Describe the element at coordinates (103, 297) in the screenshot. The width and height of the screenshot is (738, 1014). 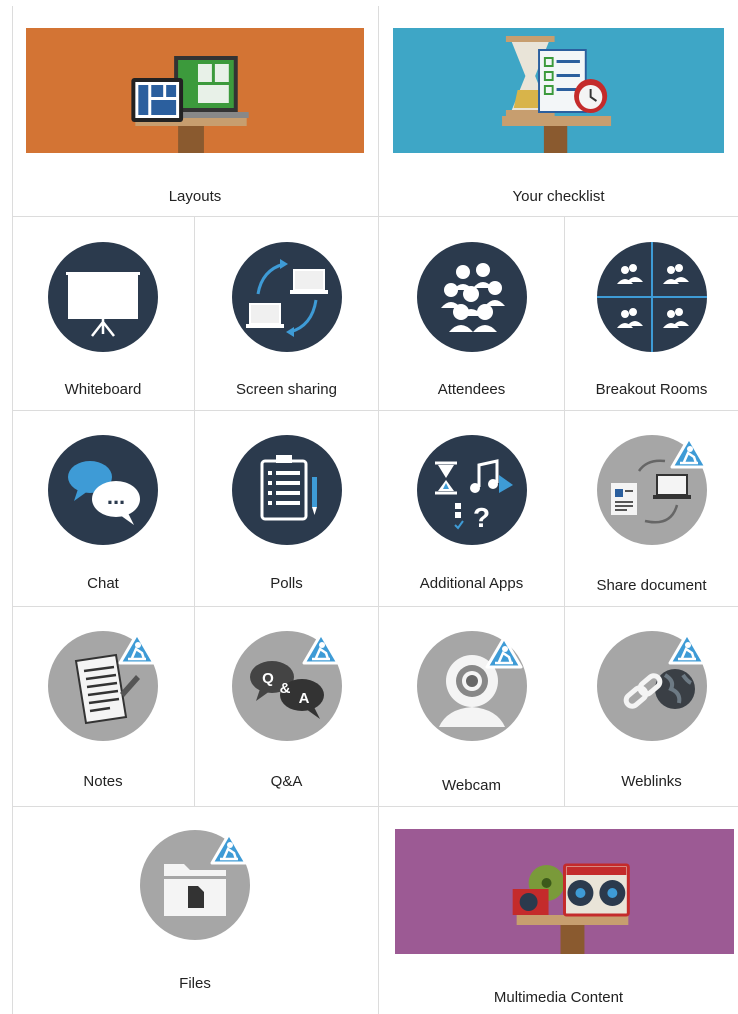
I see `whiteboard-icon` at that location.